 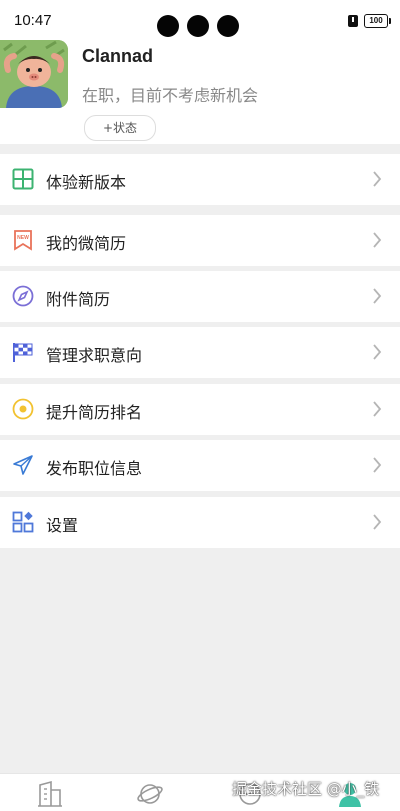 I want to click on grid-icon, so click(x=23, y=179).